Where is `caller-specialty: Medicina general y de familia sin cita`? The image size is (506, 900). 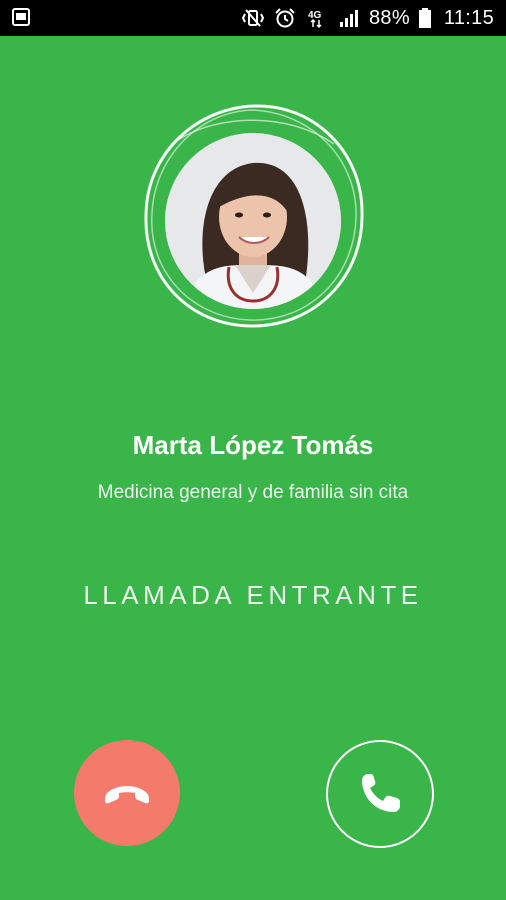
caller-specialty: Medicina general y de familia sin cita is located at coordinates (253, 492).